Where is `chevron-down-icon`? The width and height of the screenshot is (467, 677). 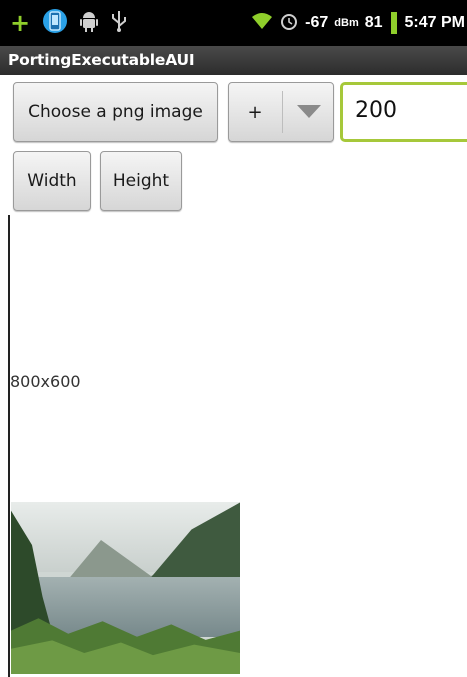
chevron-down-icon is located at coordinates (309, 111).